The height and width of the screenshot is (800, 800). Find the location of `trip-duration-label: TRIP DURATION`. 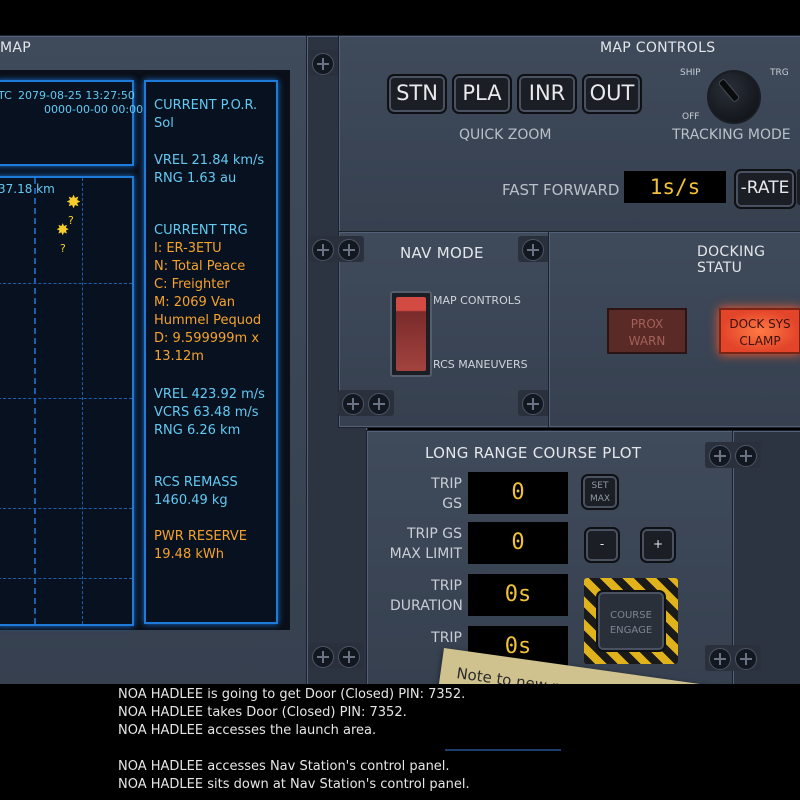

trip-duration-label: TRIP DURATION is located at coordinates (426, 596).